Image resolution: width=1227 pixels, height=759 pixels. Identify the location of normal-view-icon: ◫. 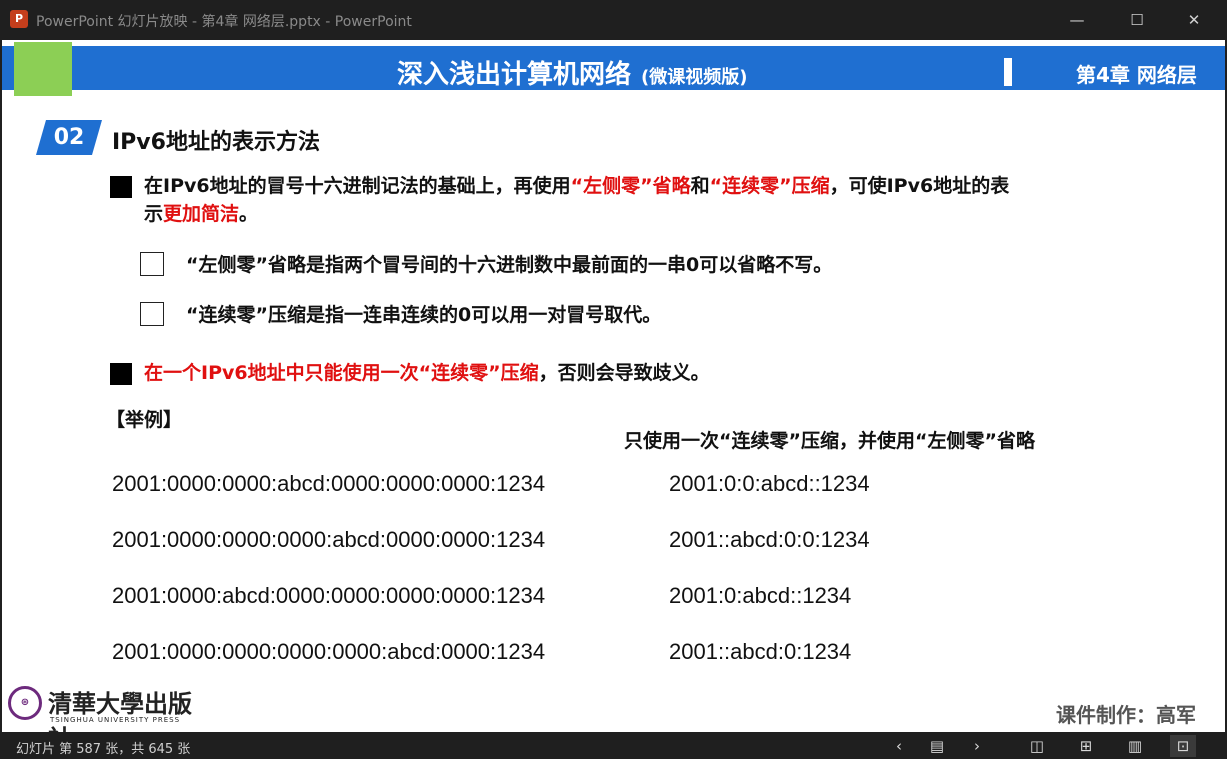
(1037, 746).